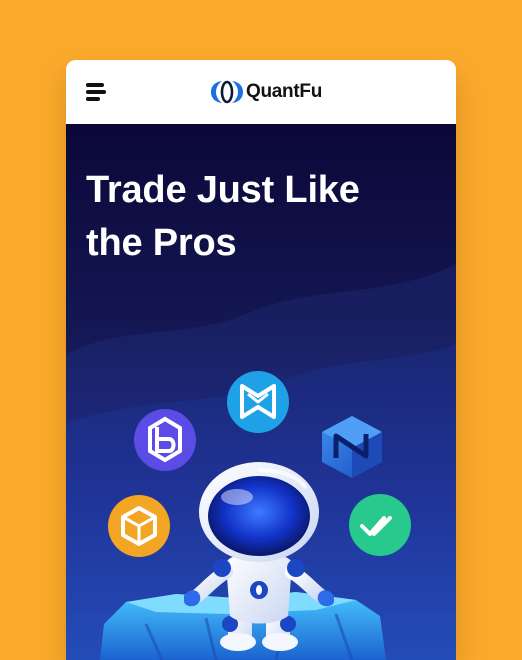 Image resolution: width=522 pixels, height=660 pixels. I want to click on hero-title: Trade Just Like the Pros, so click(223, 216).